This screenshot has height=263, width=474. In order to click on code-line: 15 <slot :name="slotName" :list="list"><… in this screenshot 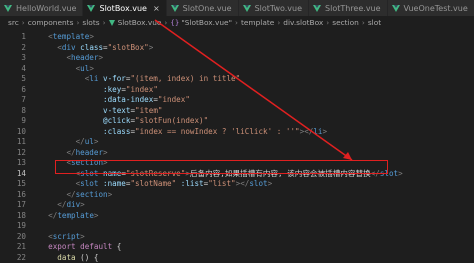, I will do `click(237, 183)`.